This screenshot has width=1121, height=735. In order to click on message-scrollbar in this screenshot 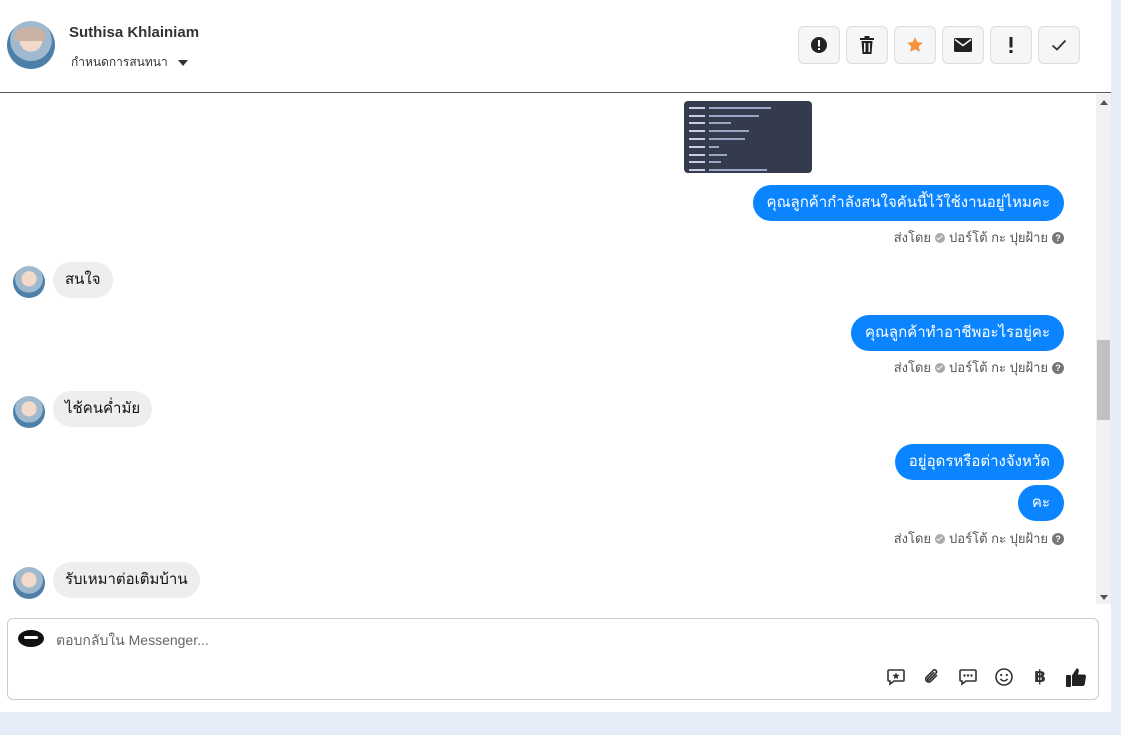, I will do `click(1103, 349)`.